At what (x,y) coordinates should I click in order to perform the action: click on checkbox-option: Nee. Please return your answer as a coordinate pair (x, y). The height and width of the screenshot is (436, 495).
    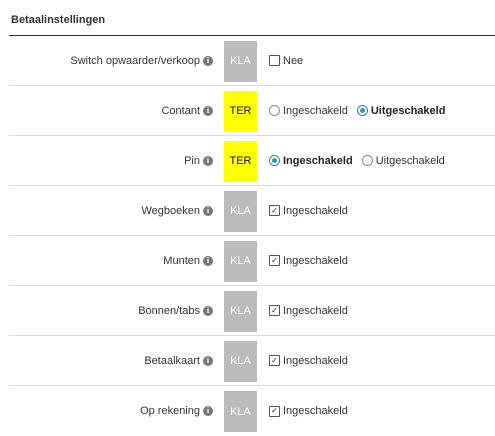
    Looking at the image, I should click on (286, 61).